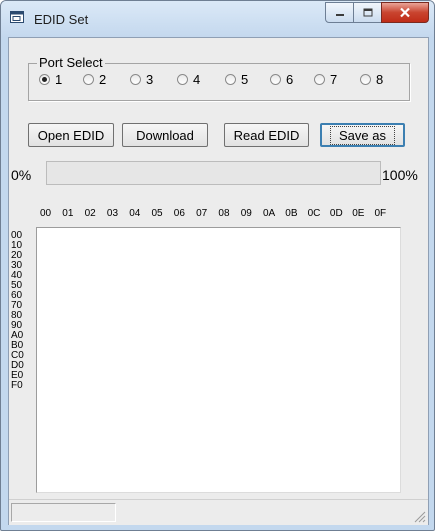 The image size is (435, 531). I want to click on hex-column-label: 03, so click(112, 213).